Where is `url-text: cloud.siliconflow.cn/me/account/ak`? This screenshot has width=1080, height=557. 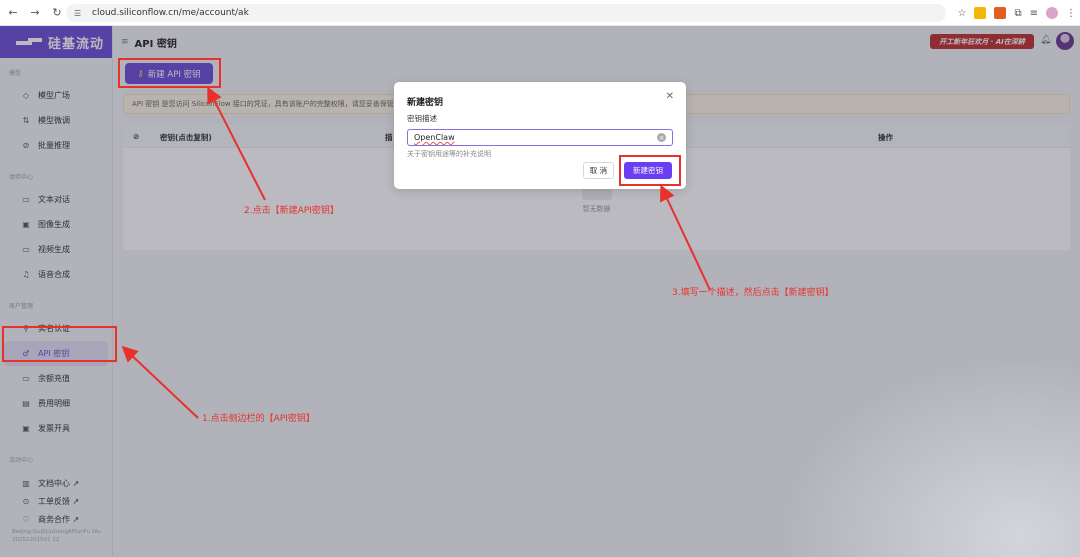
url-text: cloud.siliconflow.cn/me/account/ak is located at coordinates (170, 13).